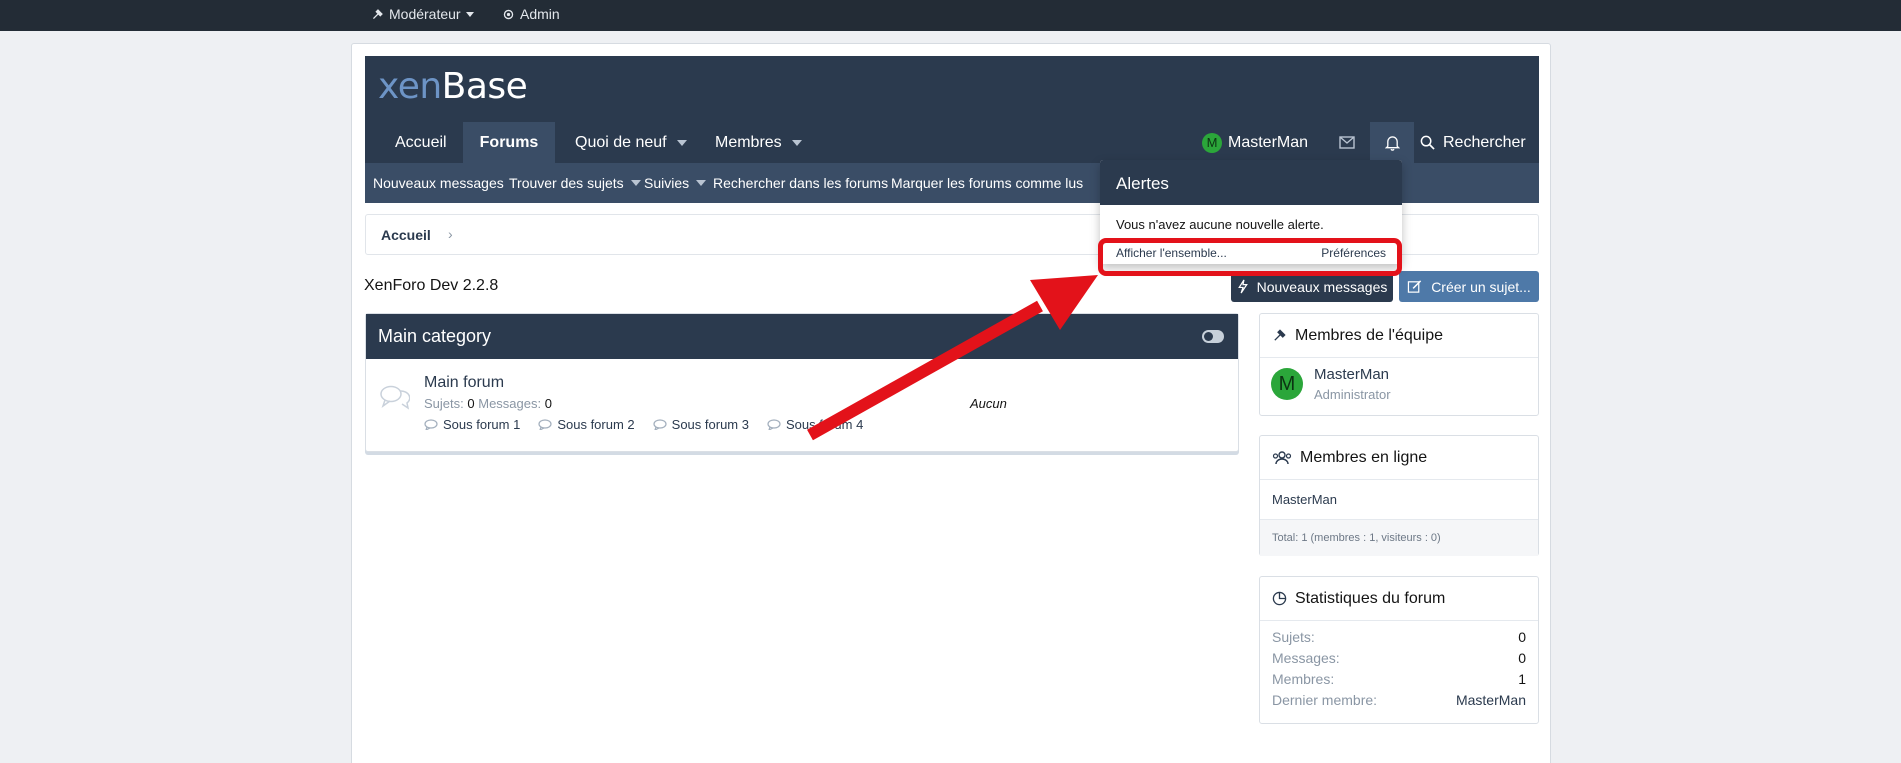 This screenshot has width=1901, height=763. I want to click on tab-whats-new: Quoi de neuf, so click(631, 142).